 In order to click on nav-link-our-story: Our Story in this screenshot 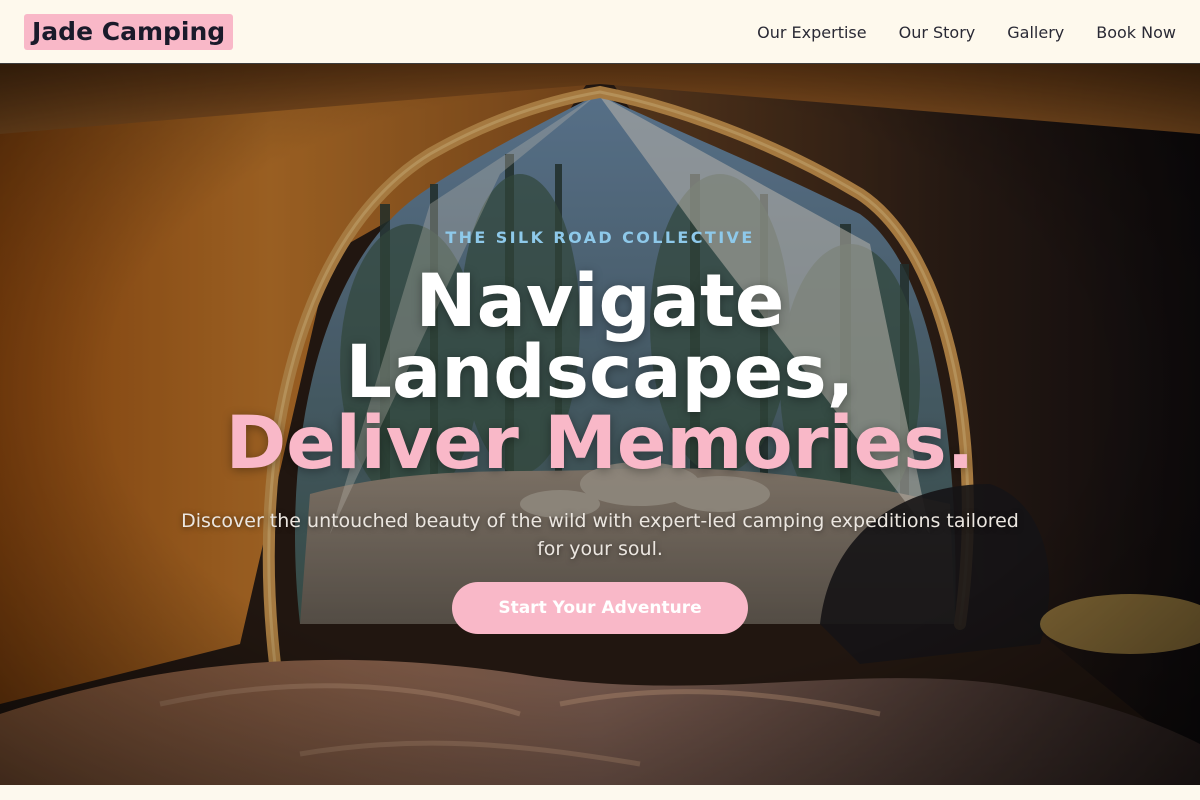, I will do `click(937, 32)`.